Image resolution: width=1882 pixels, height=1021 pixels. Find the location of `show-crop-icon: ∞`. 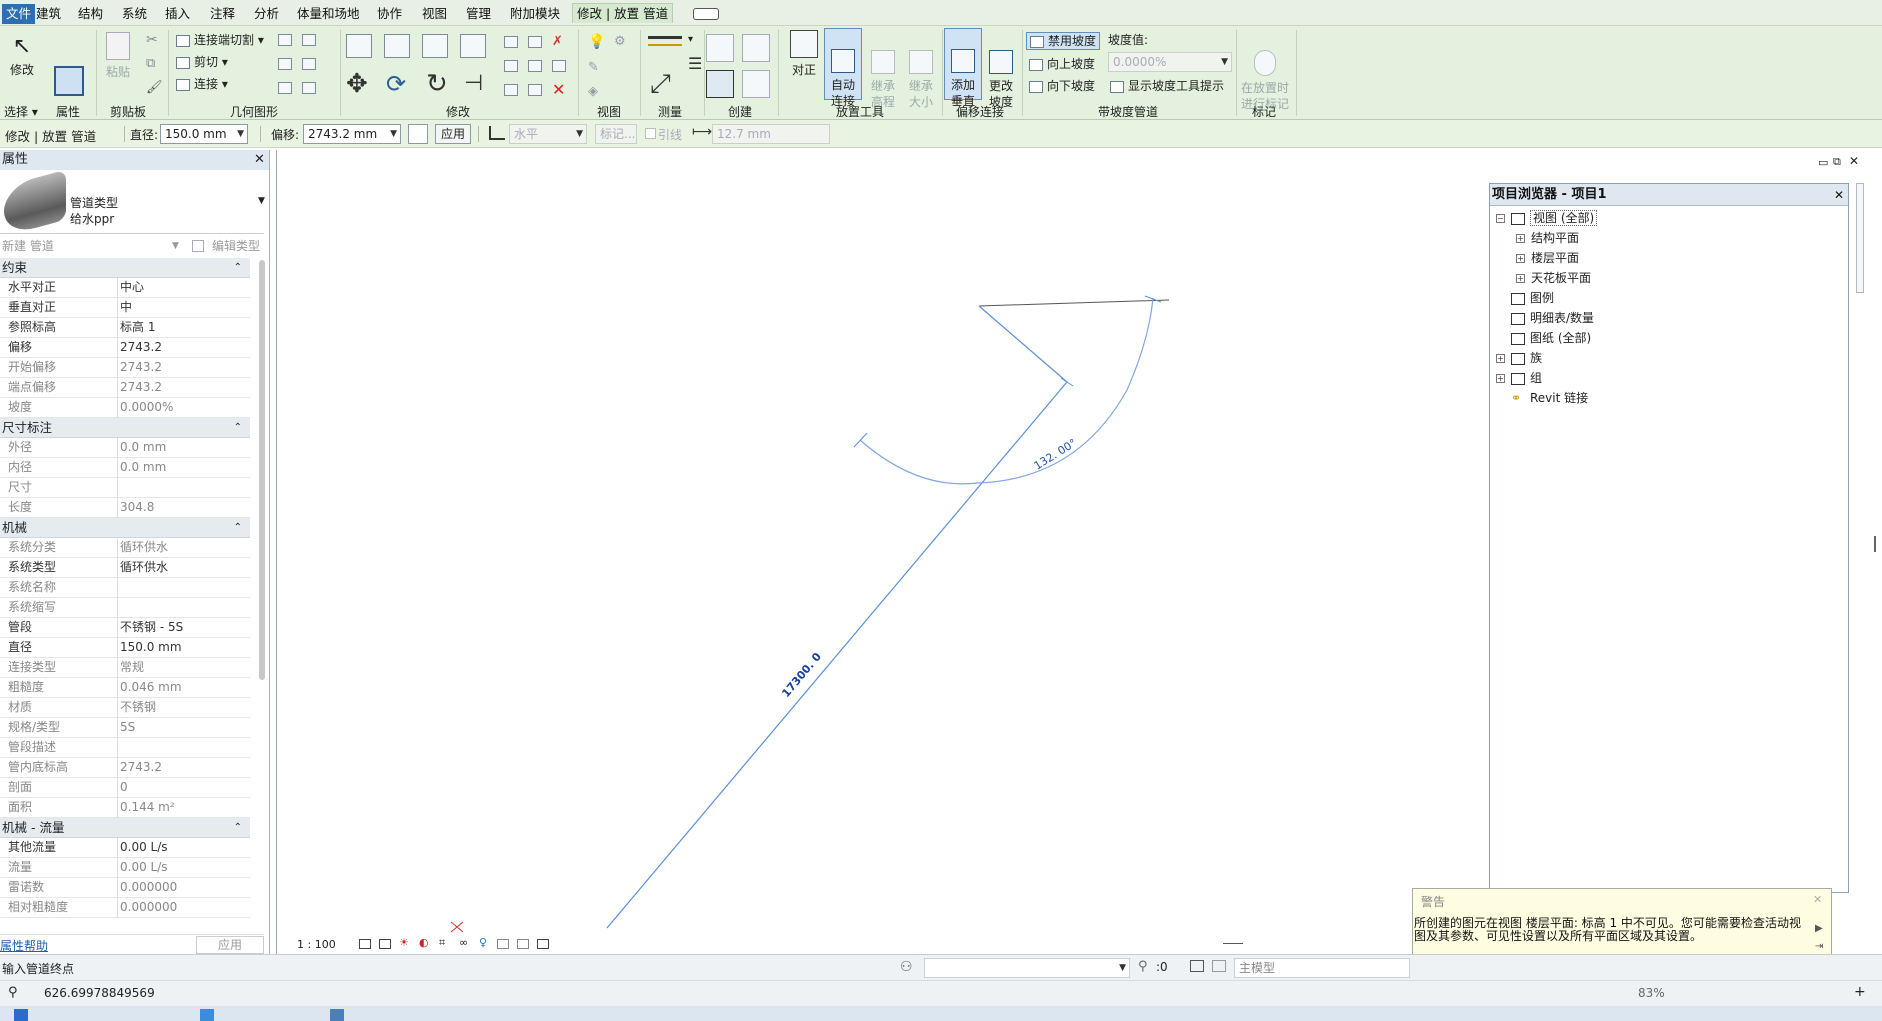

show-crop-icon: ∞ is located at coordinates (463, 942).